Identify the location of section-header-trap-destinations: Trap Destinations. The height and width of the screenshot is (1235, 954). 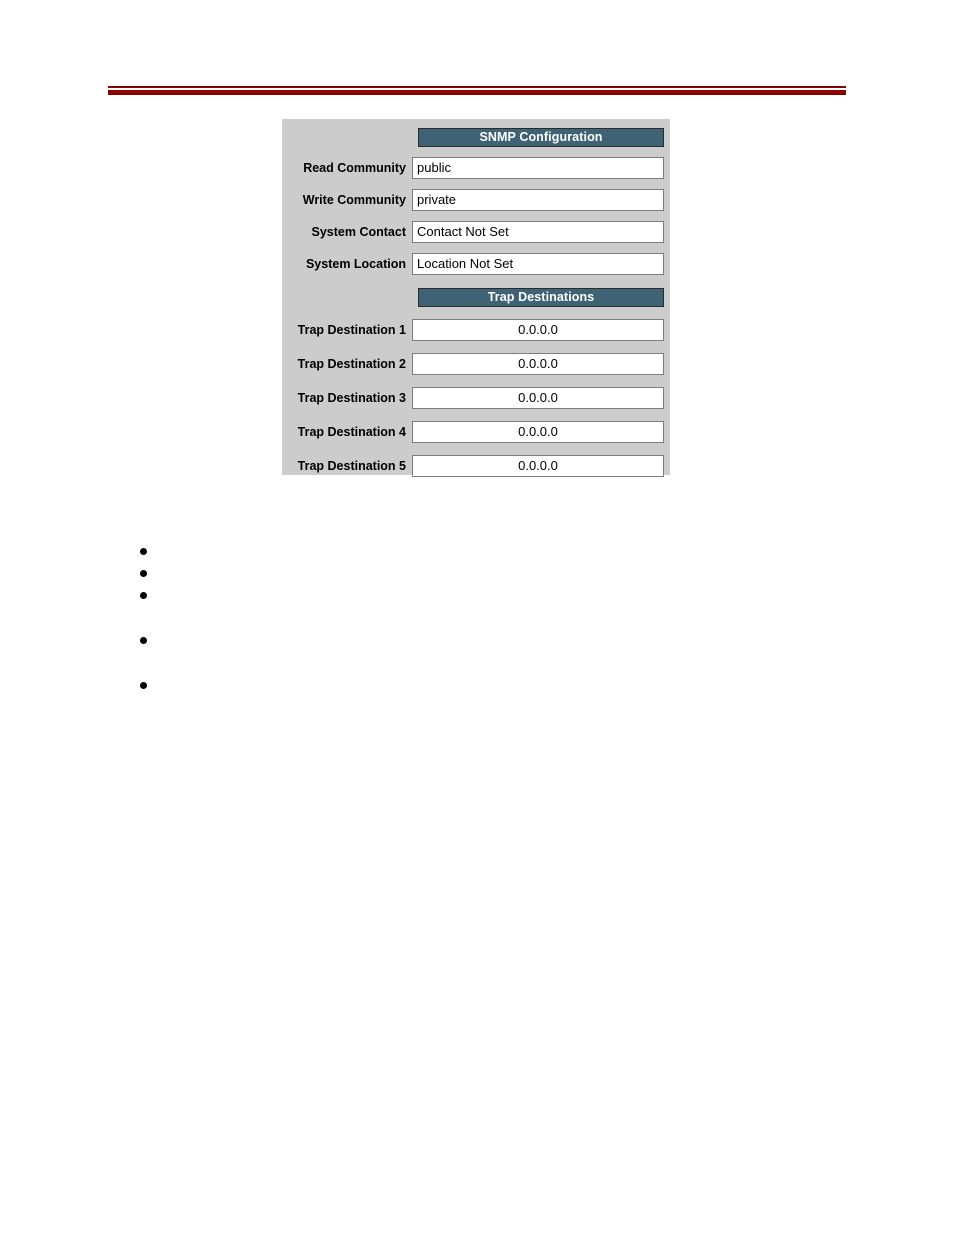
(541, 297).